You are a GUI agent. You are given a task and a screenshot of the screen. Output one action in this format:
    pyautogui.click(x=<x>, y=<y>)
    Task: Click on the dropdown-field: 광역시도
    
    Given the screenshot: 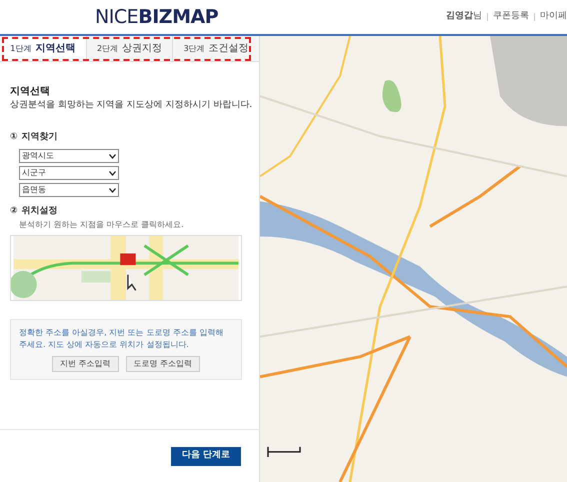 What is the action you would take?
    pyautogui.click(x=69, y=156)
    